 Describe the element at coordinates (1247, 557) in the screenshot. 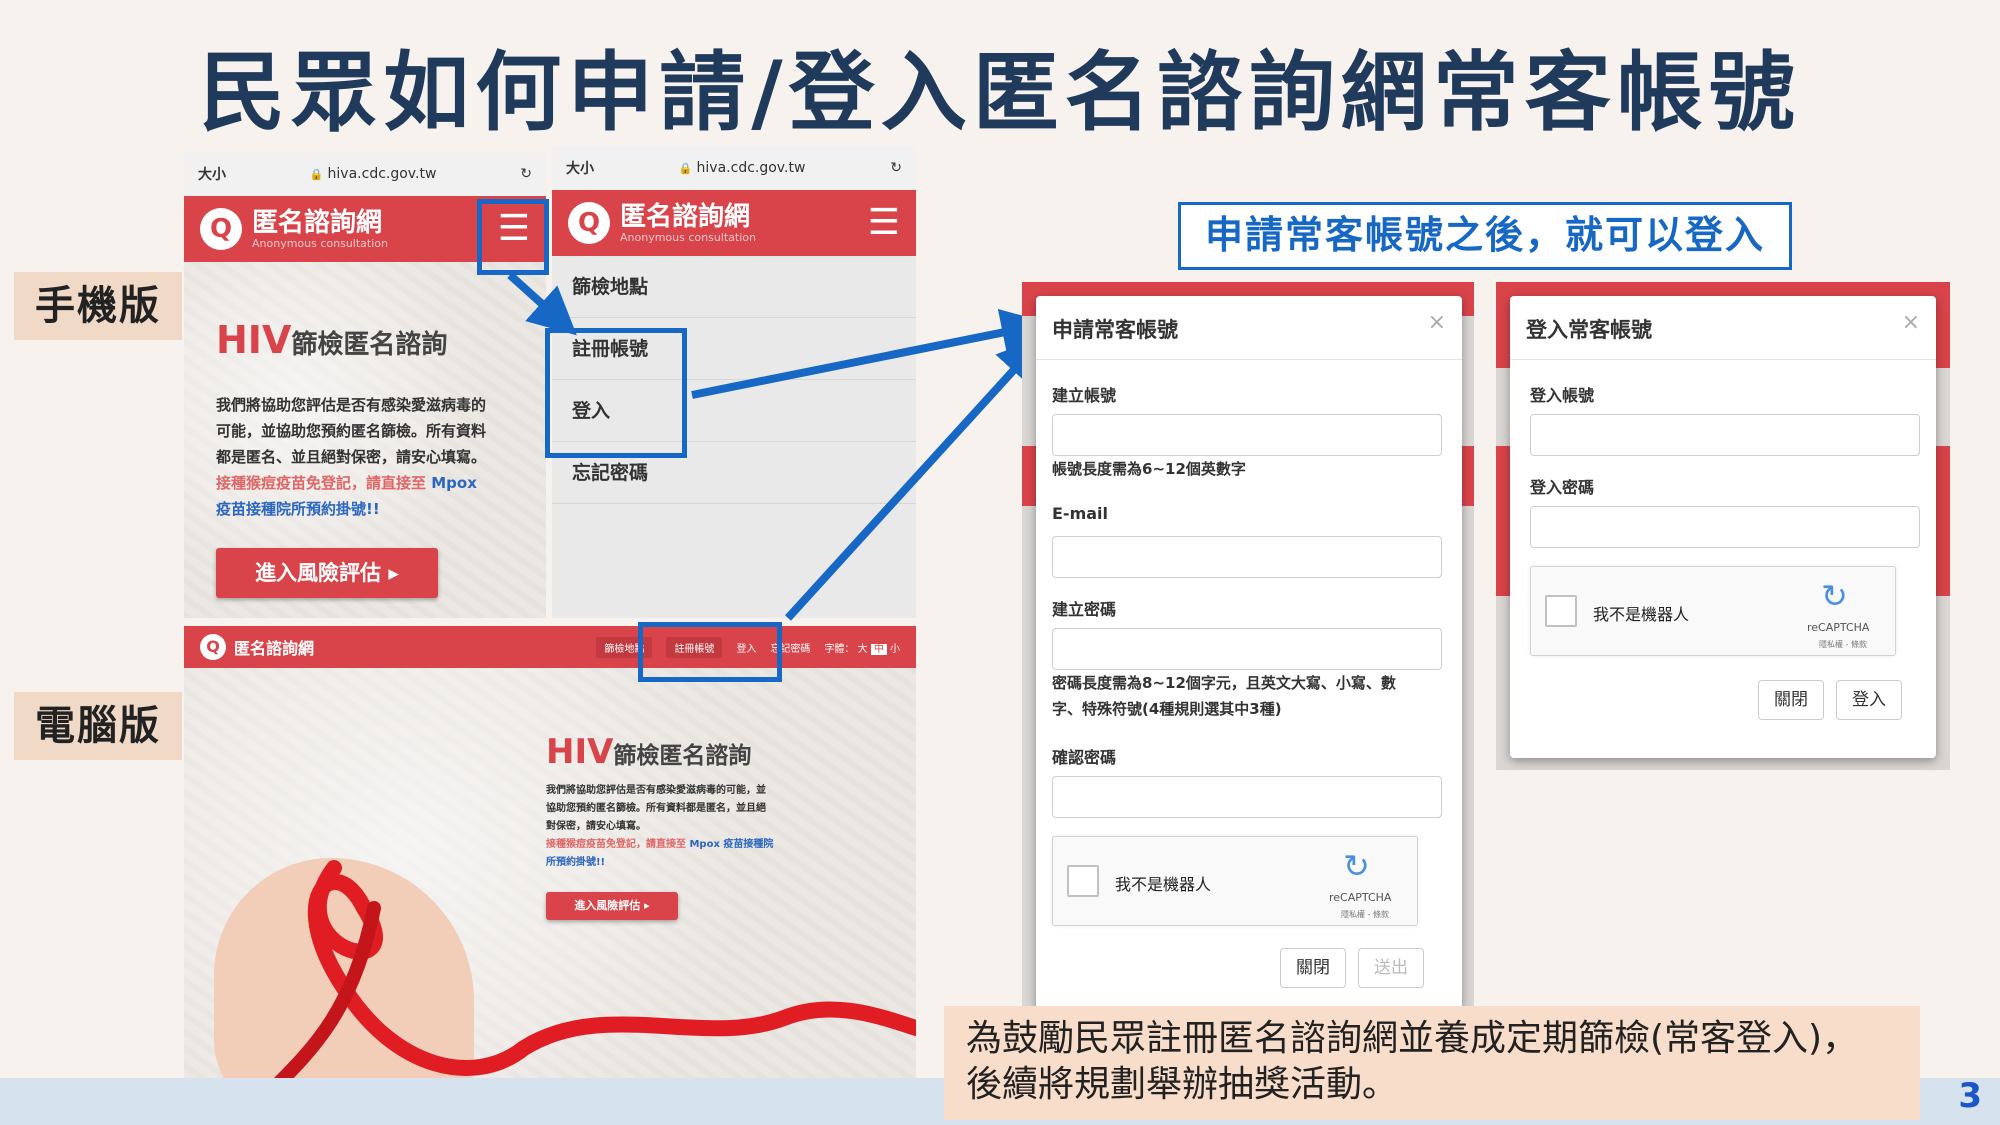

I see `email-input` at that location.